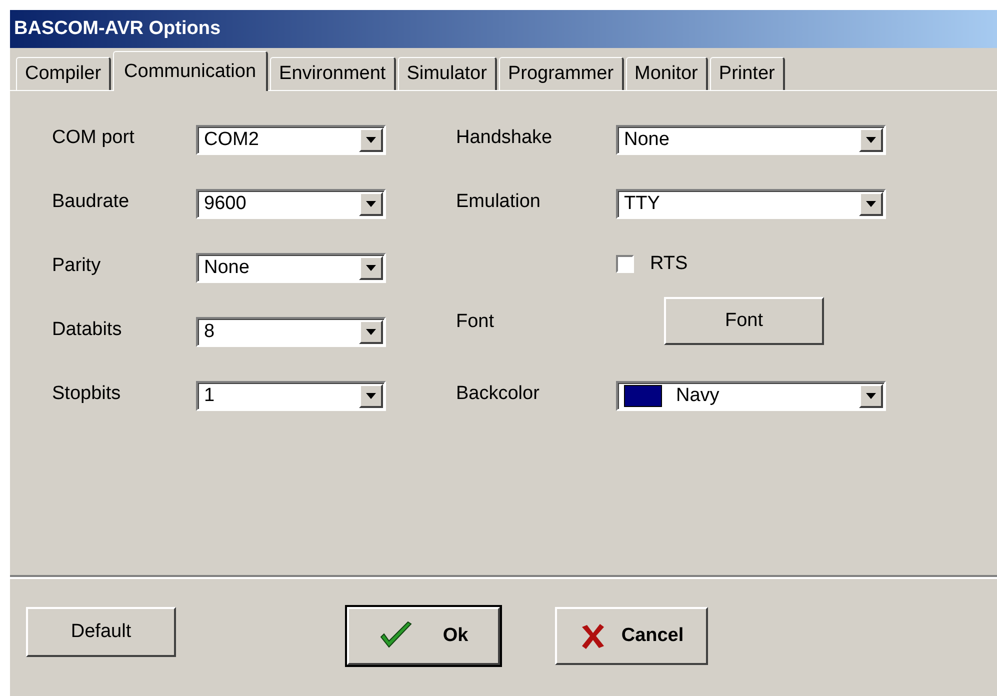 The height and width of the screenshot is (696, 997). I want to click on font-button: Font, so click(744, 321).